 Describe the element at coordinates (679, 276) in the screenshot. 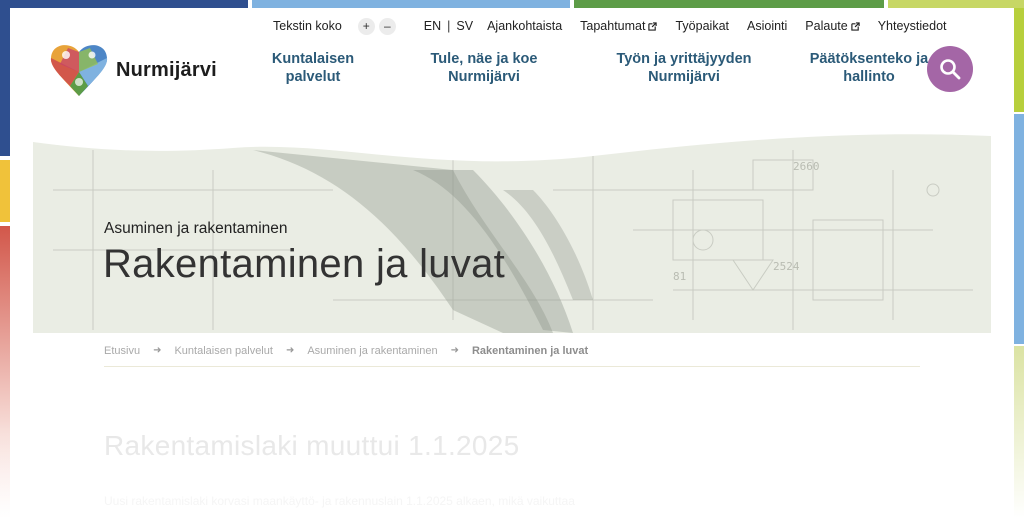

I see `svg-text: 81` at that location.